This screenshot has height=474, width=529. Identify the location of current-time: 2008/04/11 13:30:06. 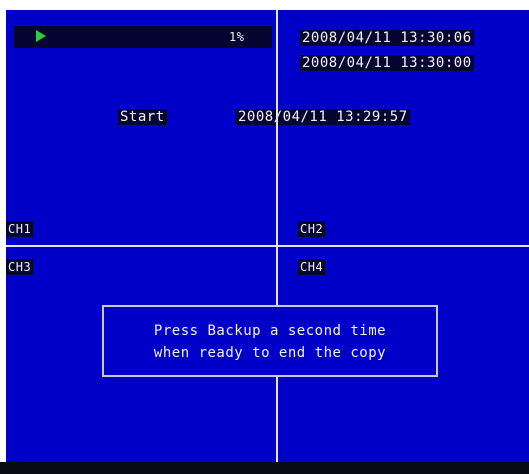
(387, 38).